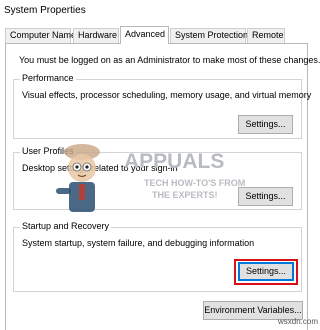  I want to click on window-title: System Properties, so click(45, 10).